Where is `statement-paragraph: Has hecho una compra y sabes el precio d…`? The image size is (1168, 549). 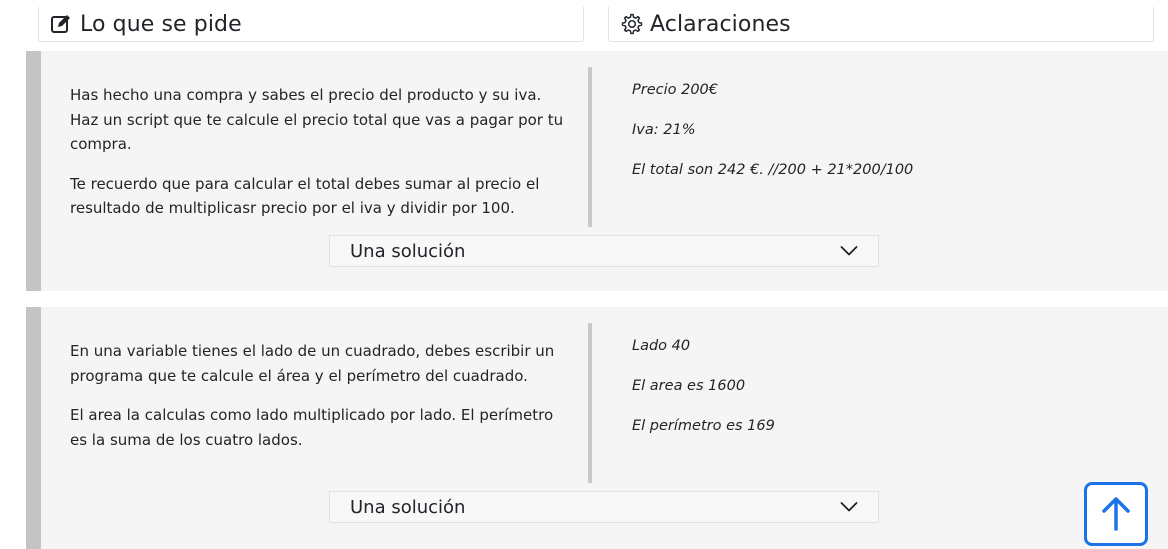 statement-paragraph: Has hecho una compra y sabes el precio d… is located at coordinates (317, 119).